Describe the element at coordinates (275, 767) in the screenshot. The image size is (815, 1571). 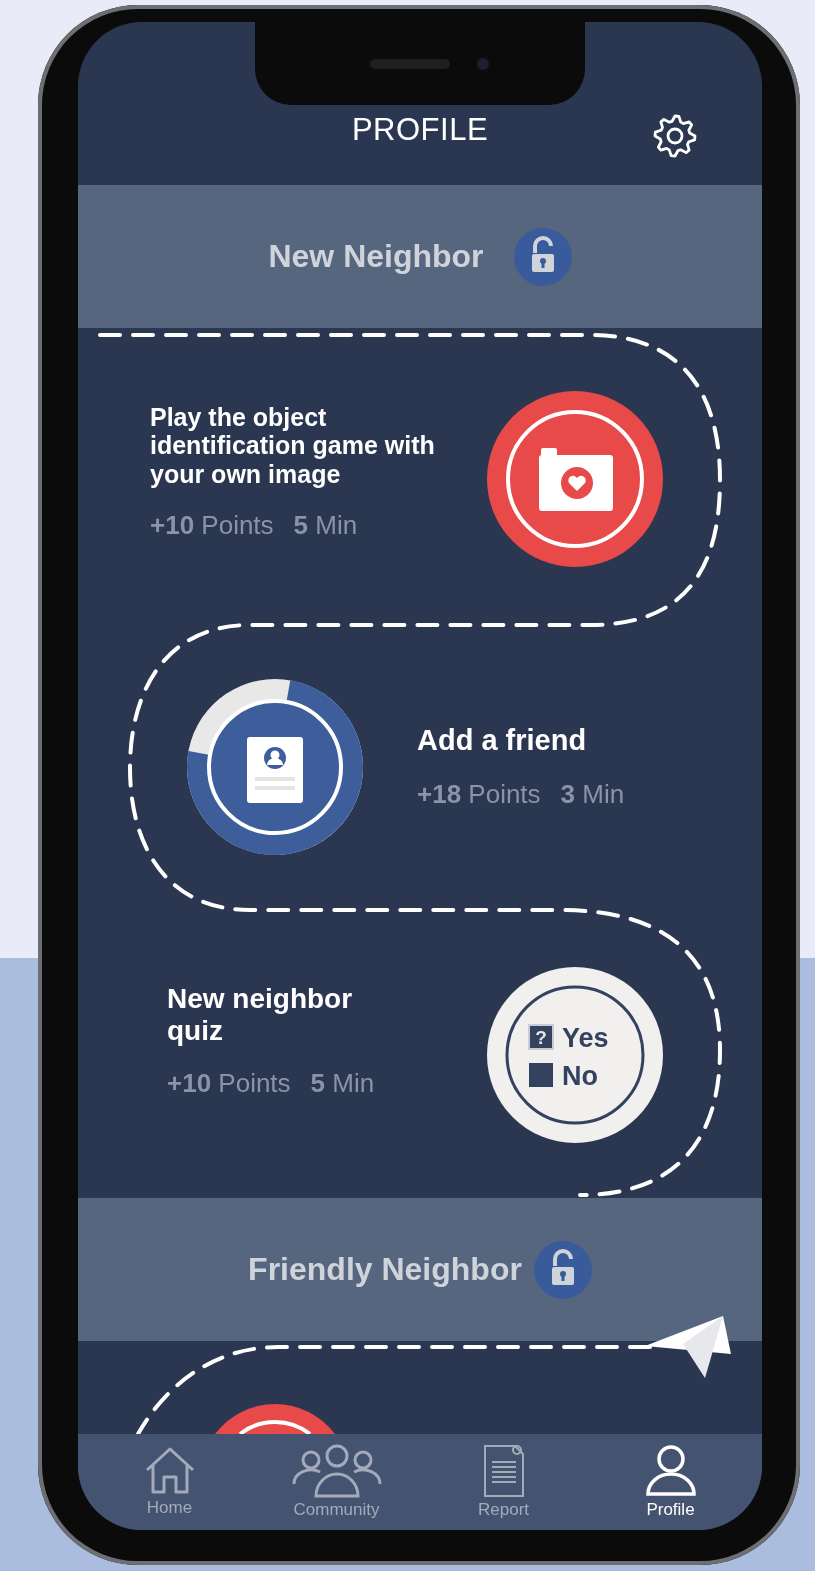
I see `profile-card-badge` at that location.